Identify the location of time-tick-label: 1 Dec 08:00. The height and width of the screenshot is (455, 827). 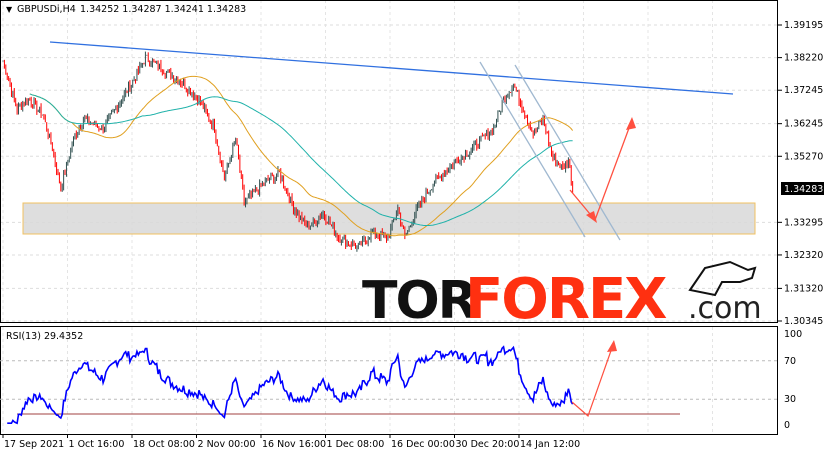
(356, 444).